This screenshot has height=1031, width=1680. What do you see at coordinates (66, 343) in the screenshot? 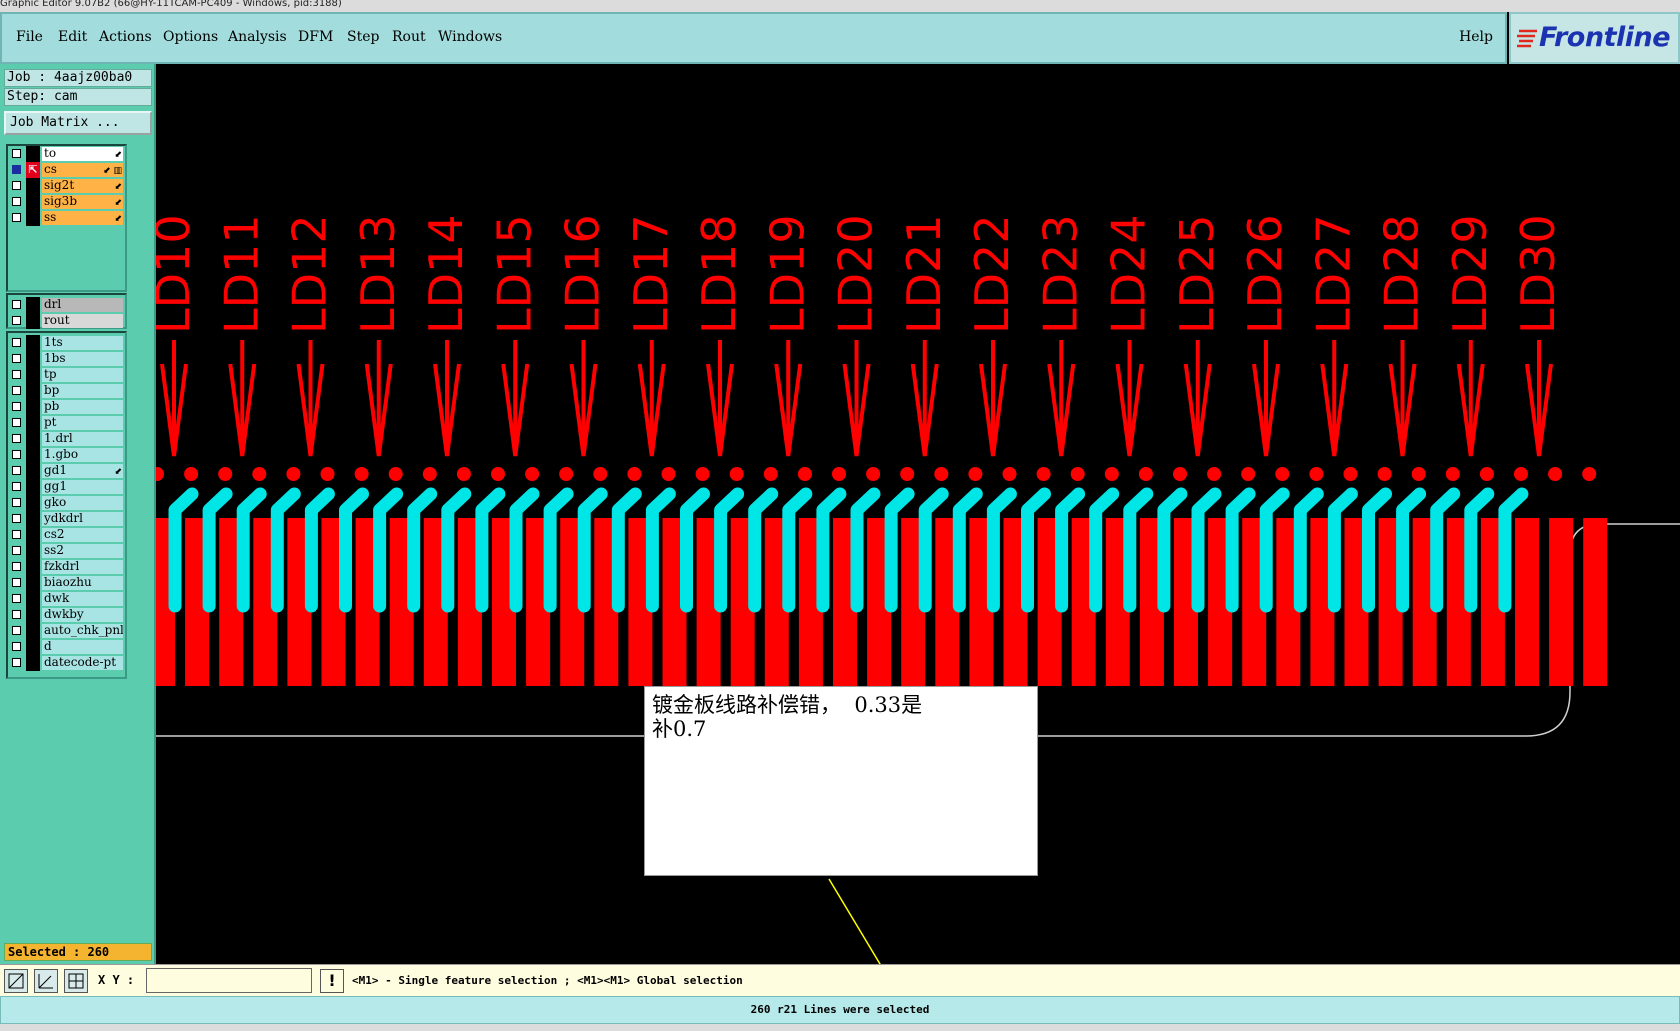
I see `layer-row-1ts: 1ts` at bounding box center [66, 343].